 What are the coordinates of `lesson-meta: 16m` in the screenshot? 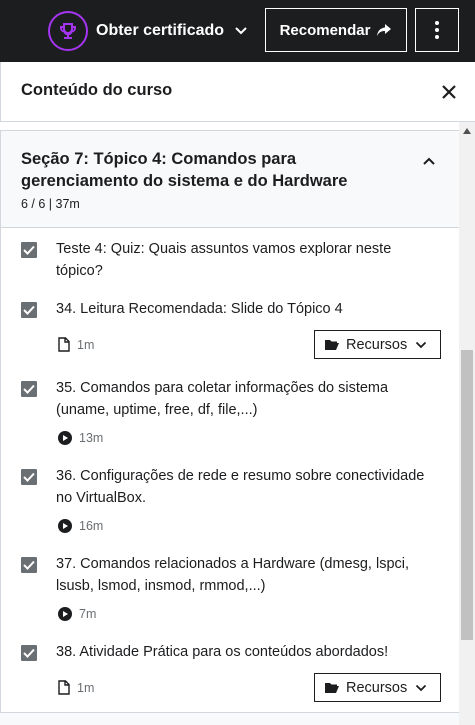 It's located at (80, 526).